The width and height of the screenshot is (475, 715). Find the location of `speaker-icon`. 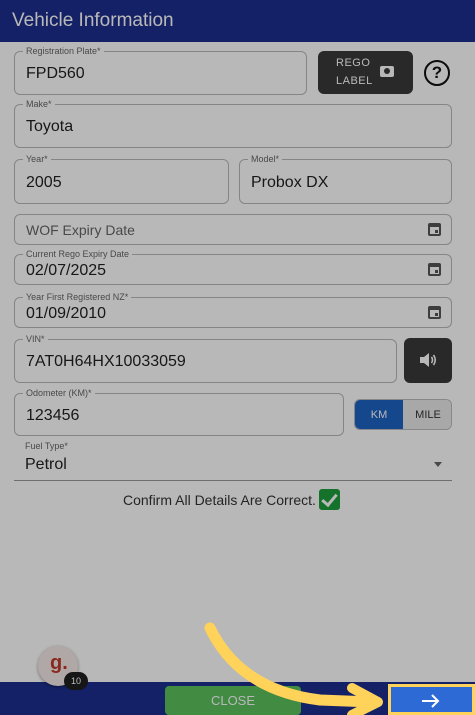

speaker-icon is located at coordinates (428, 360).